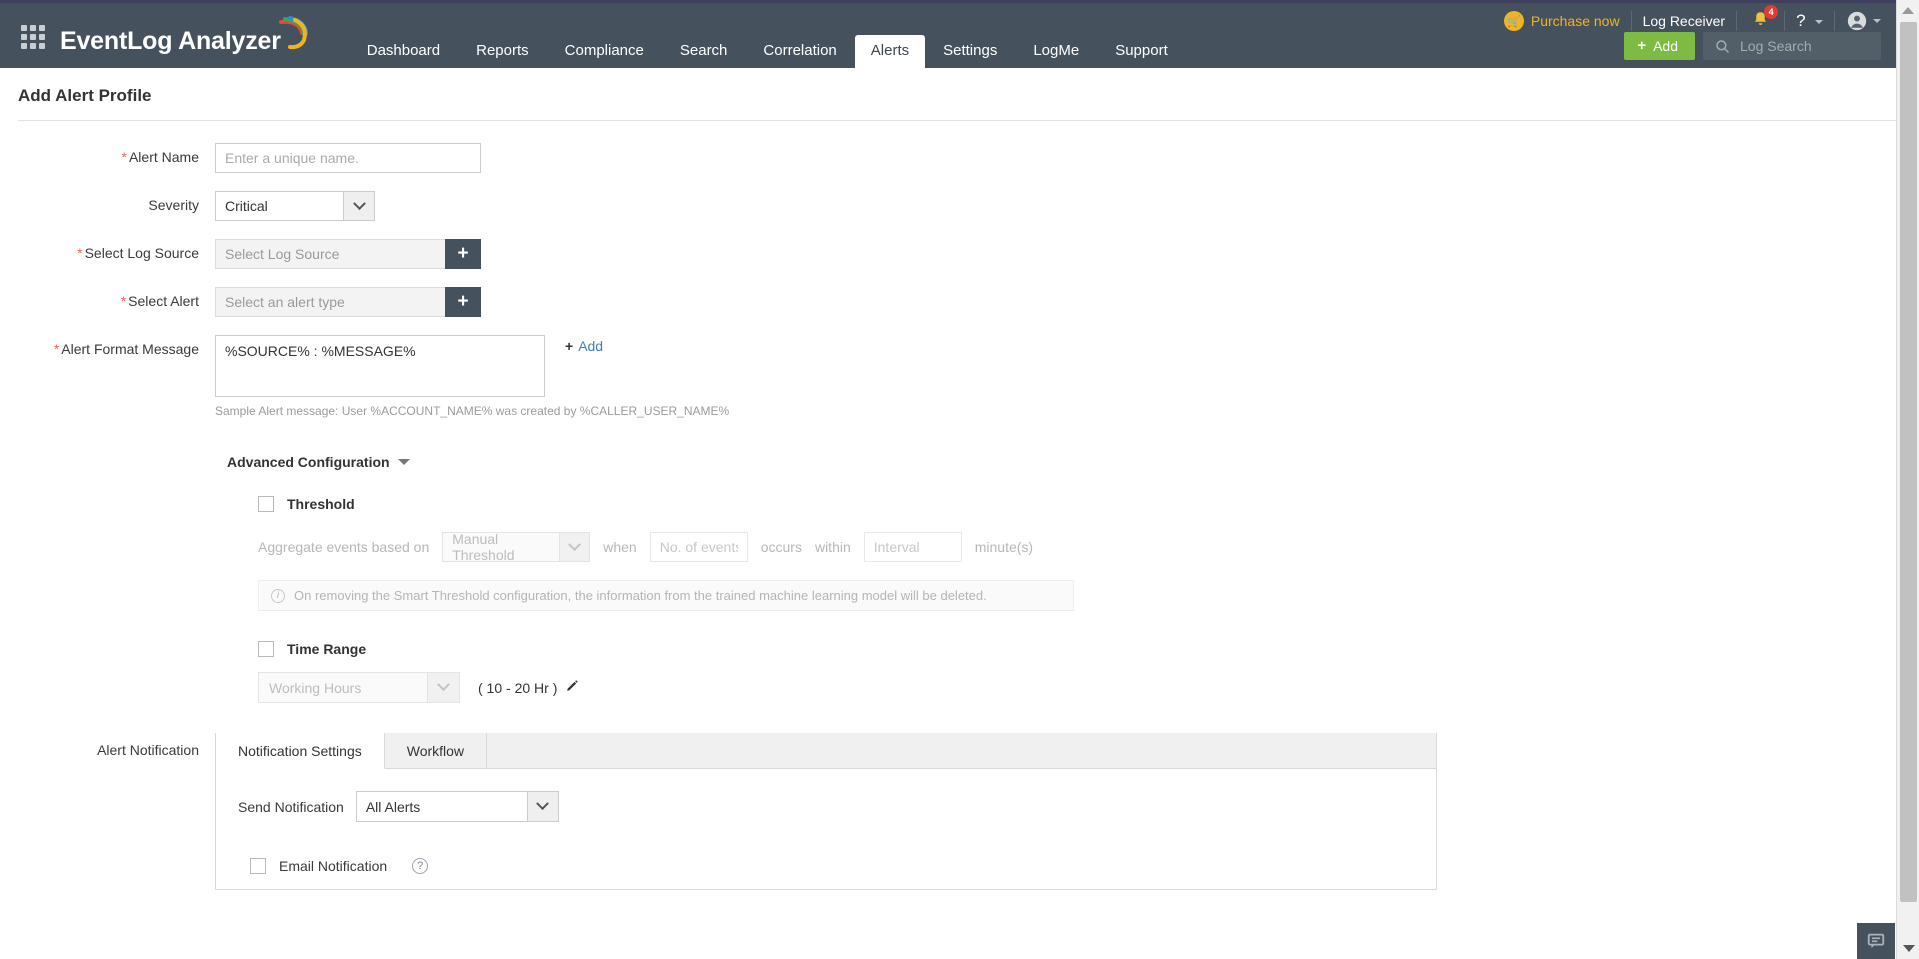  Describe the element at coordinates (318, 462) in the screenshot. I see `advanced-configuration-toggle: Advanced Configuration` at that location.